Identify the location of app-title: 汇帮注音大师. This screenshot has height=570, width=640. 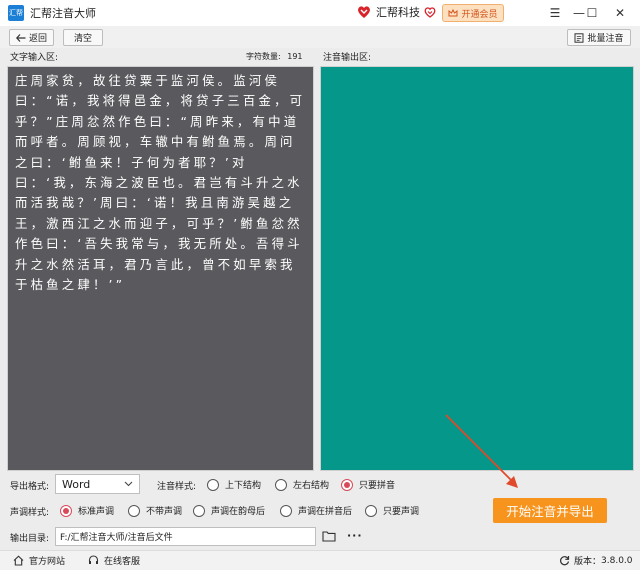
(63, 13).